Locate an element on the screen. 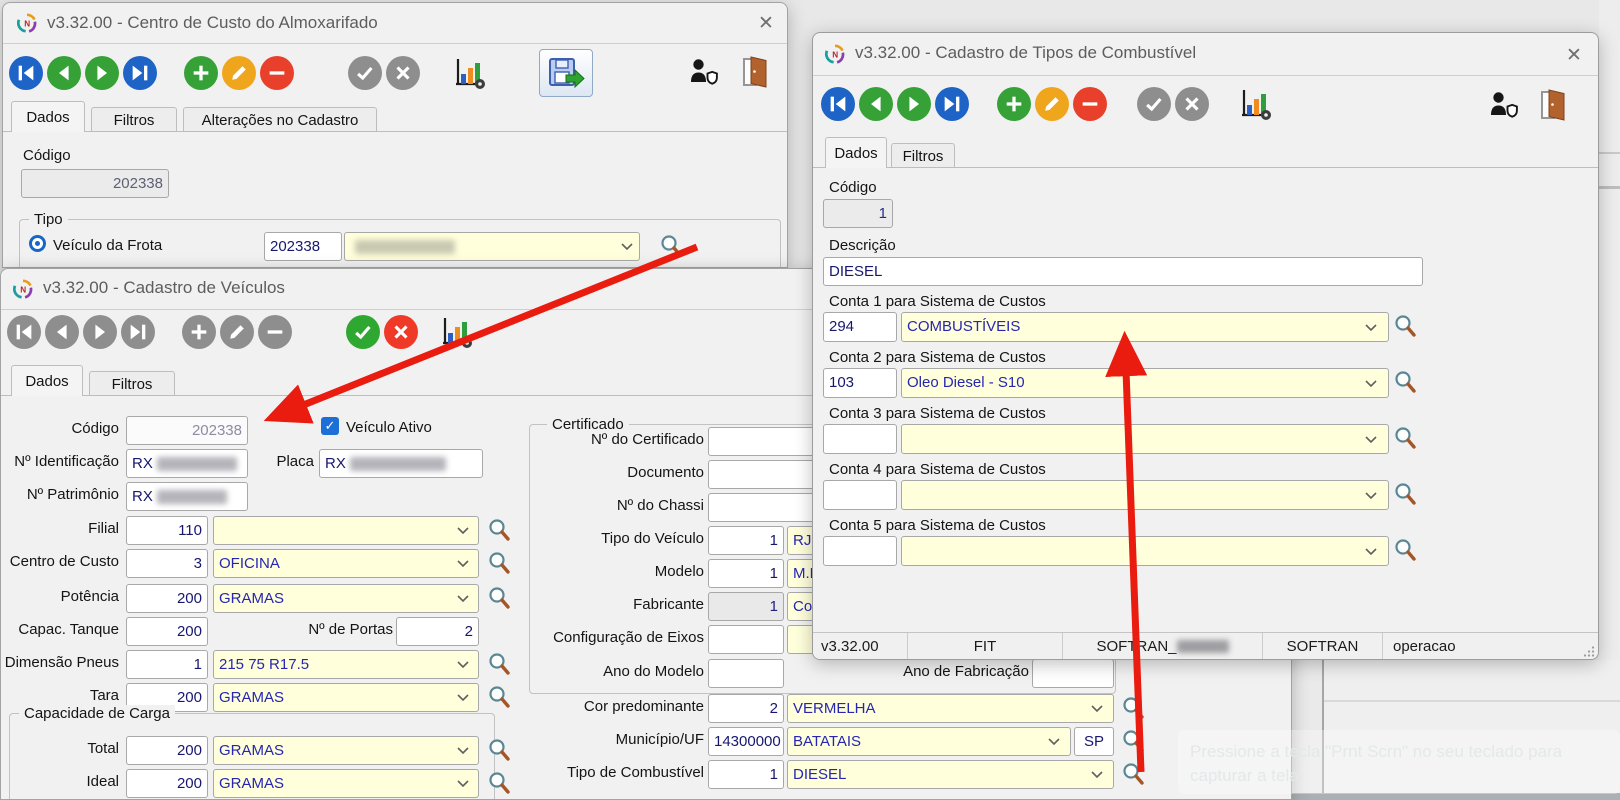 Image resolution: width=1620 pixels, height=800 pixels. cor-code-field: 2 is located at coordinates (746, 708).